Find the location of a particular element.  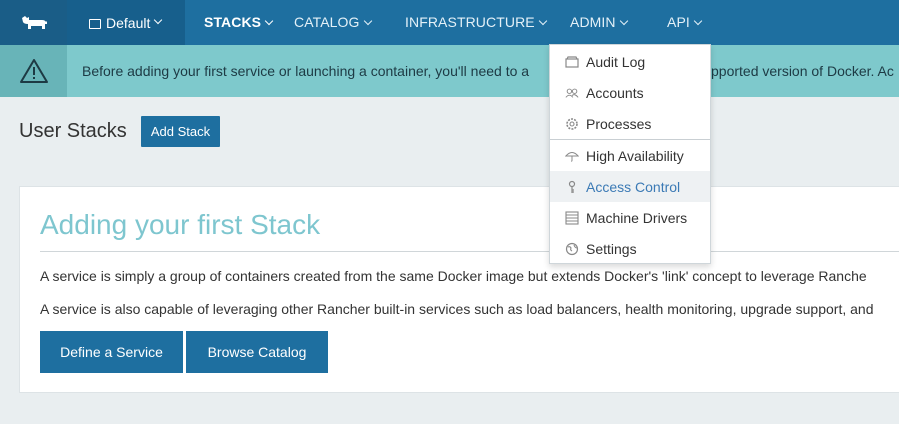

nav-admin-label: ADMIN is located at coordinates (593, 22).